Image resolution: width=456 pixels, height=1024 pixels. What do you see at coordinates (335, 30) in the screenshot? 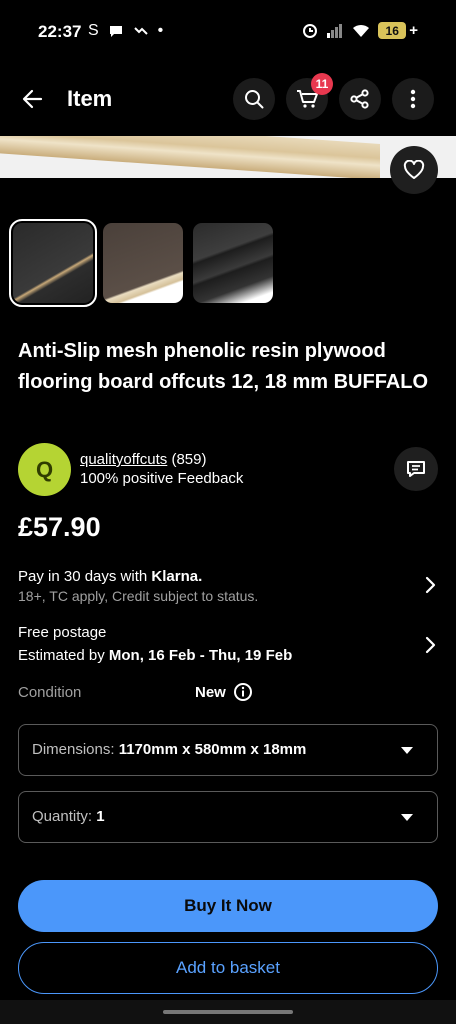
I see `cell-signal-icon` at bounding box center [335, 30].